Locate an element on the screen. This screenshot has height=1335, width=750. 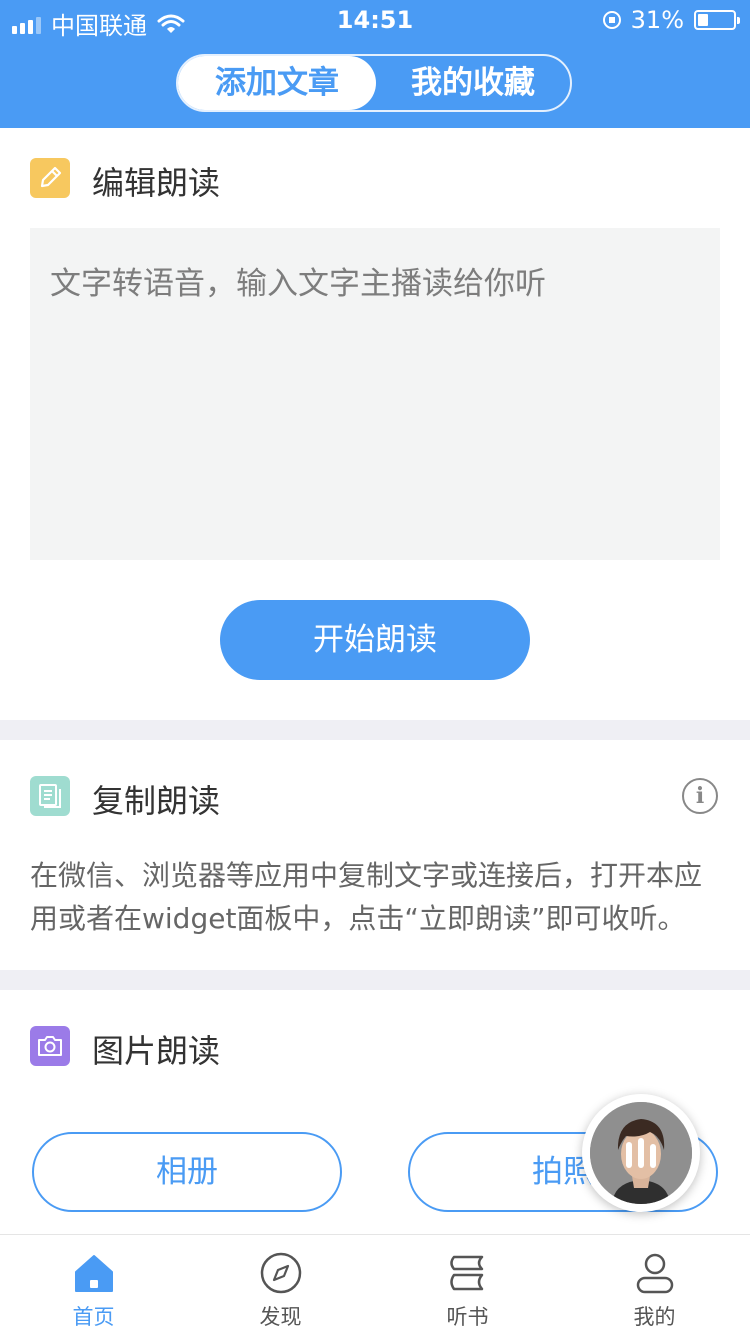
tab-my-favorites: 我的收藏 is located at coordinates (473, 83).